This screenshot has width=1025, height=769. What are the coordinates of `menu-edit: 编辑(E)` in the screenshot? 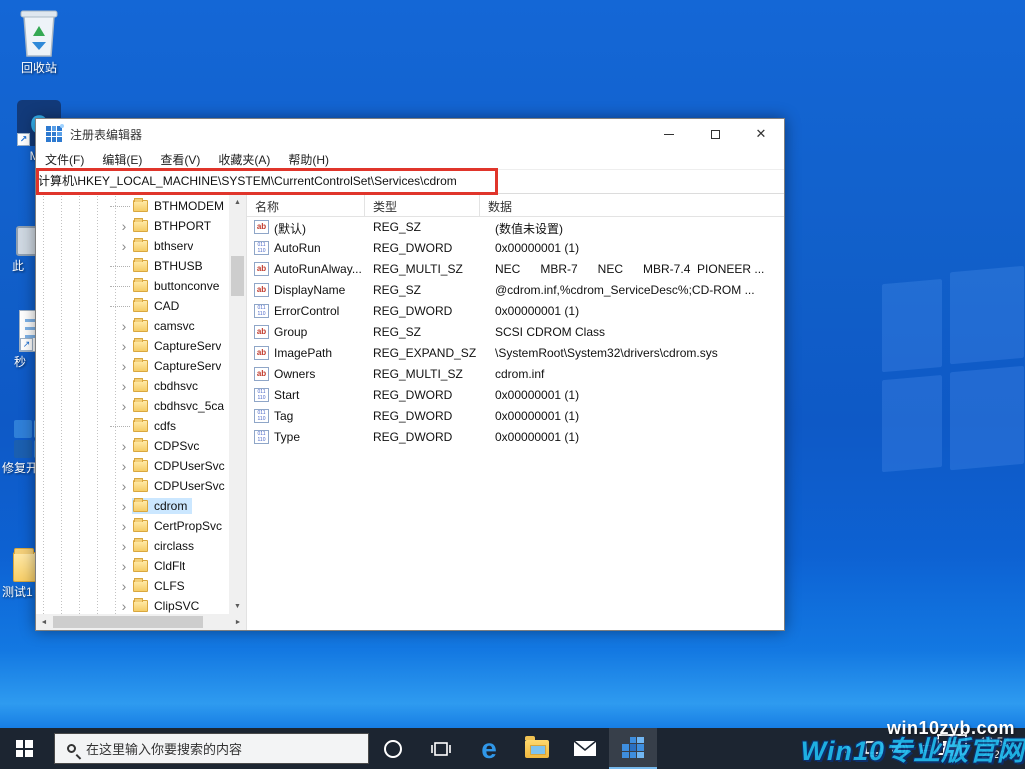 It's located at (122, 159).